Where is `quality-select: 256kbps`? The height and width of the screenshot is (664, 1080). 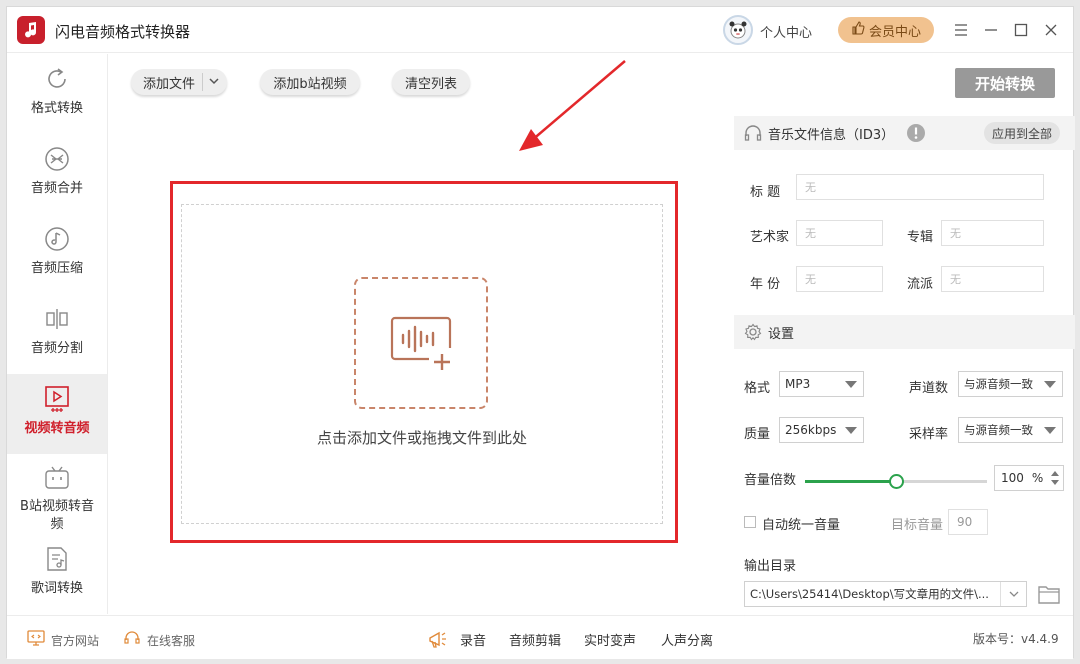 quality-select: 256kbps is located at coordinates (821, 430).